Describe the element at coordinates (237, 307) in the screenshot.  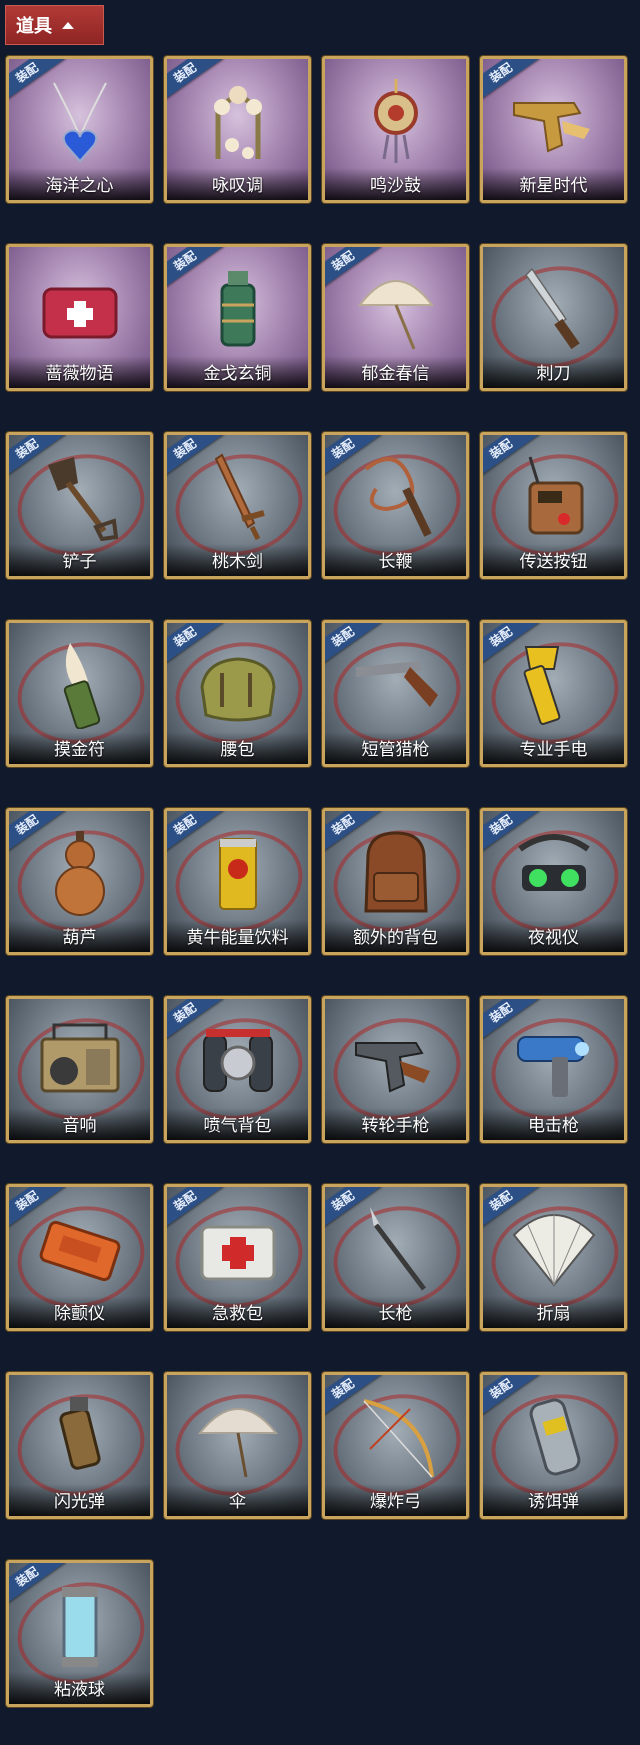
I see `grenade-bronze-icon` at that location.